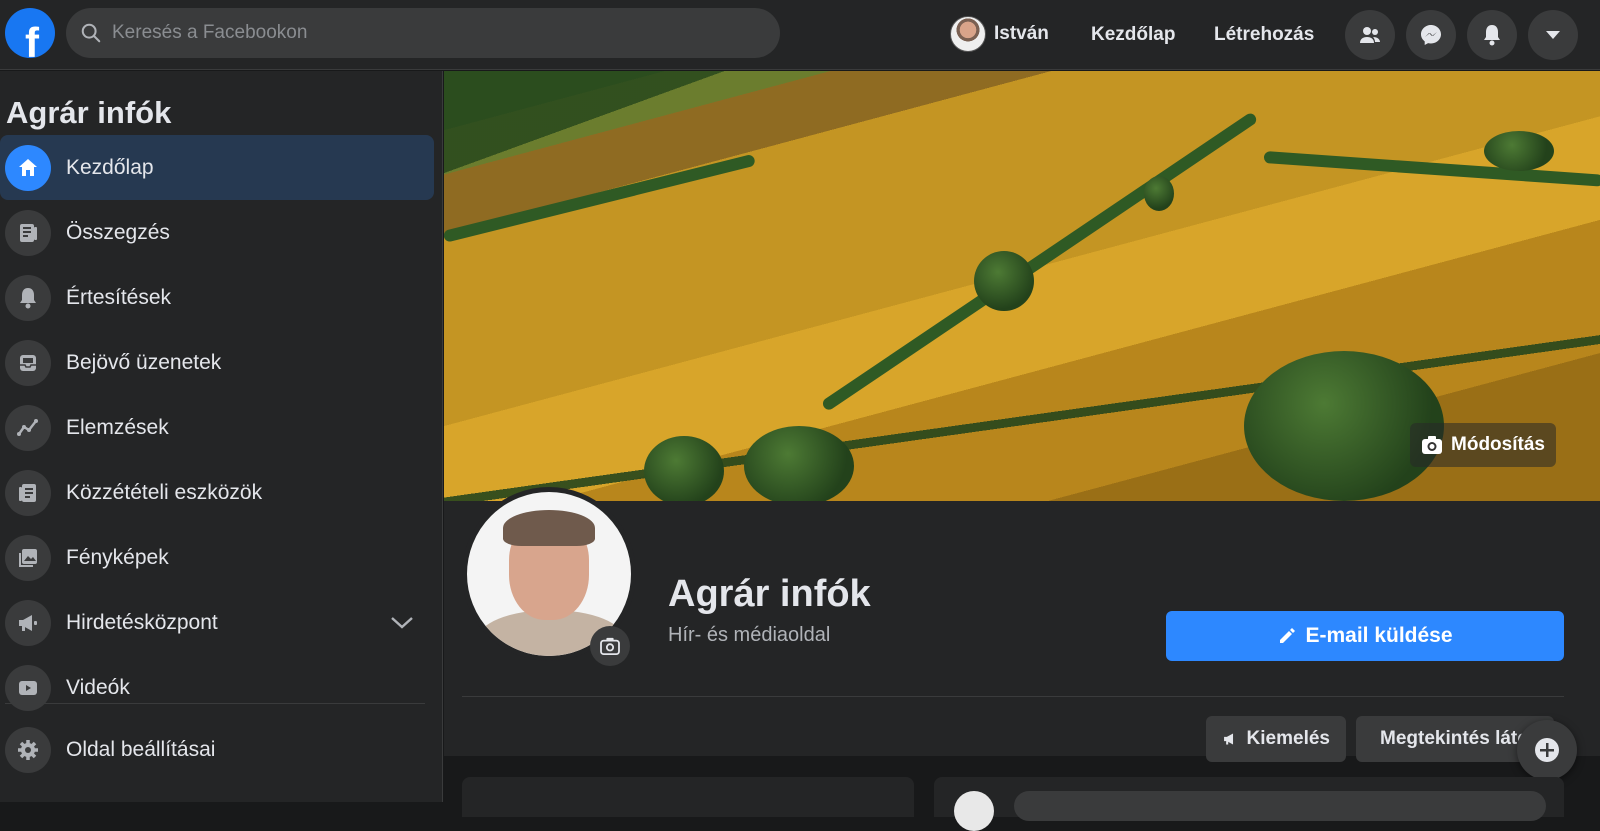  What do you see at coordinates (217, 167) in the screenshot?
I see `sidebar-item-home: Kezdőlap` at bounding box center [217, 167].